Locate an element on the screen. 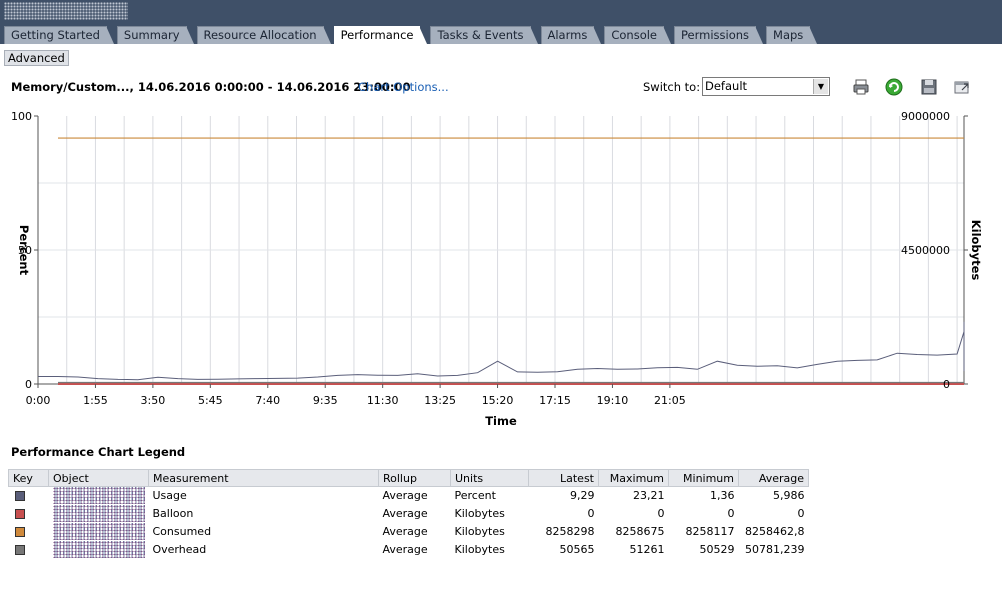  x-tick-label: 13:25 is located at coordinates (440, 400).